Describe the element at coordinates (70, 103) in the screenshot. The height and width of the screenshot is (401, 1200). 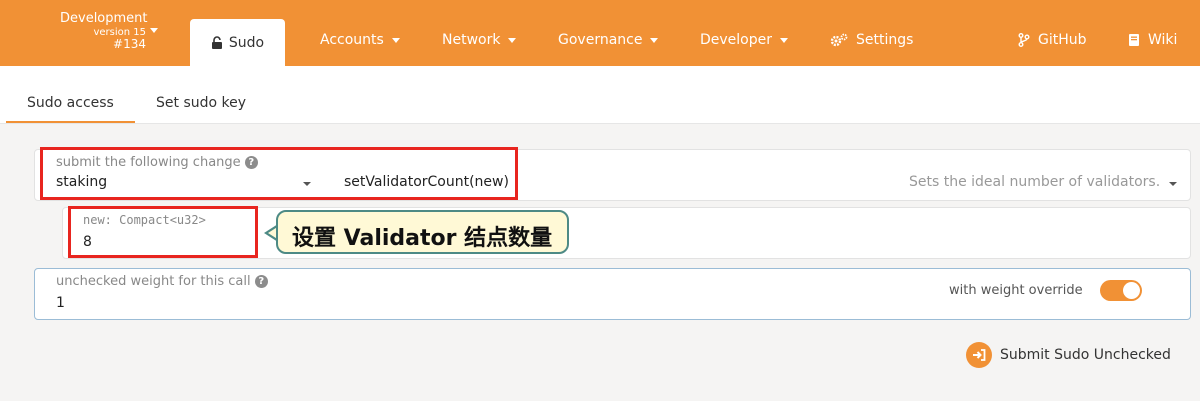
I see `tab-sudo-access: Sudo access` at that location.